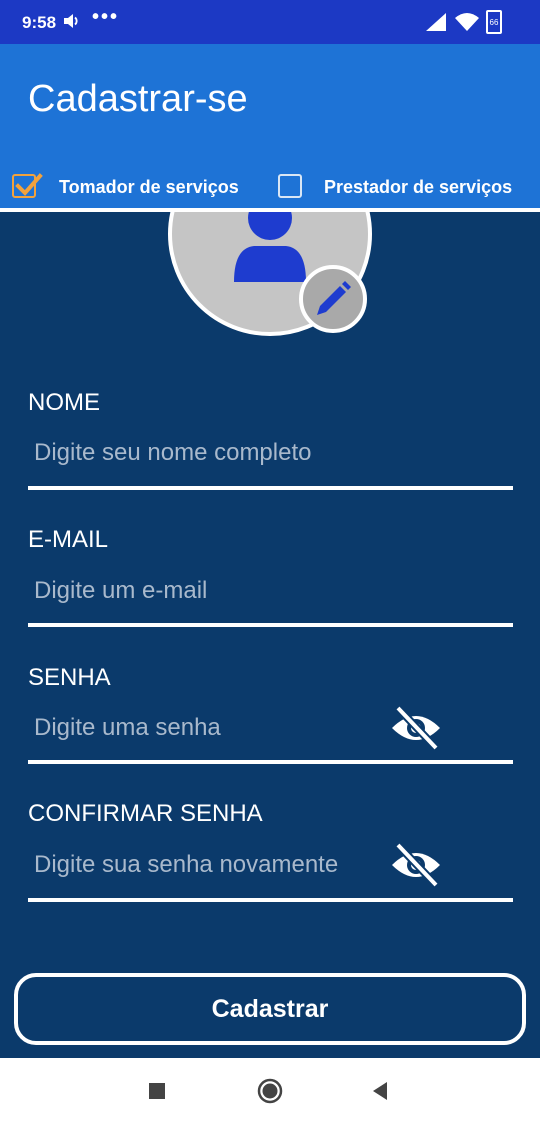 Image resolution: width=540 pixels, height=1123 pixels. Describe the element at coordinates (71, 21) in the screenshot. I see `volume-icon` at that location.